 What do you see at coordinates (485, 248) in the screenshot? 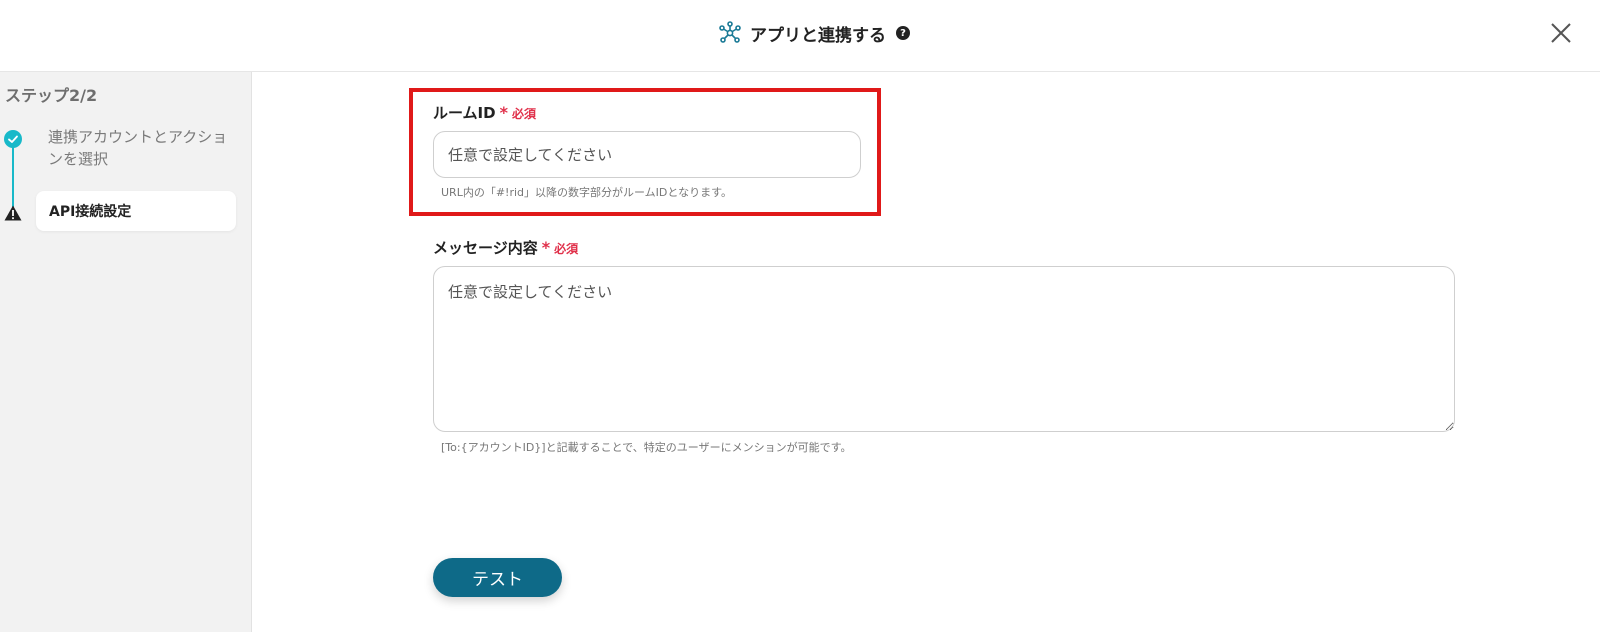
I see `message-label-text: メッセージ内容` at bounding box center [485, 248].